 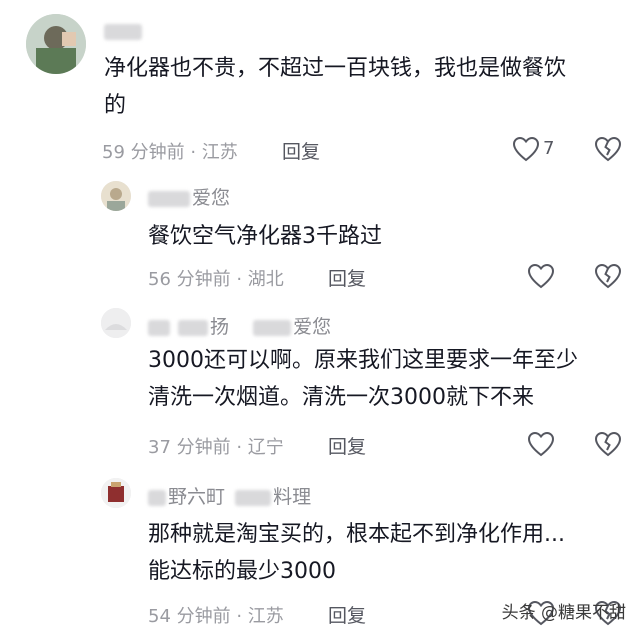 I want to click on like-count: 7, so click(x=549, y=148).